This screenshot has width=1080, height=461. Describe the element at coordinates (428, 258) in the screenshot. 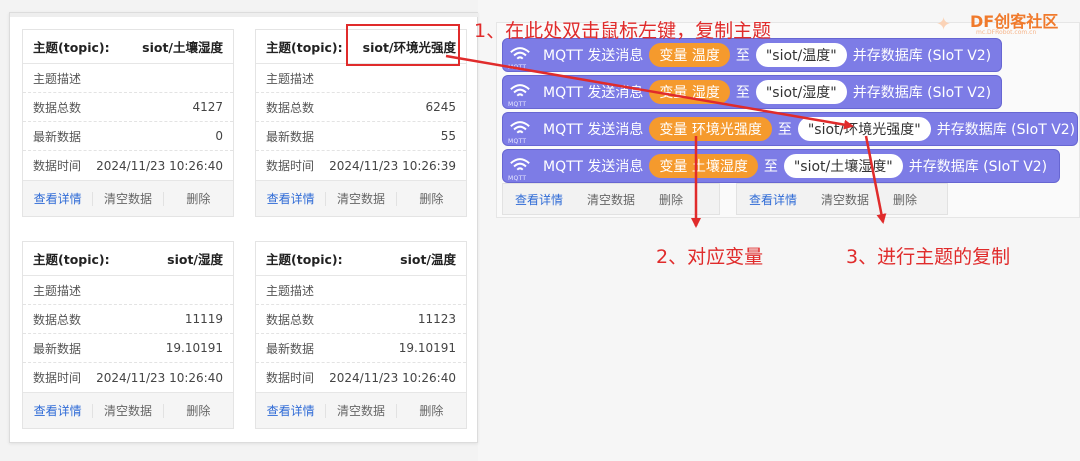

I see `topic-value: siot/温度` at that location.